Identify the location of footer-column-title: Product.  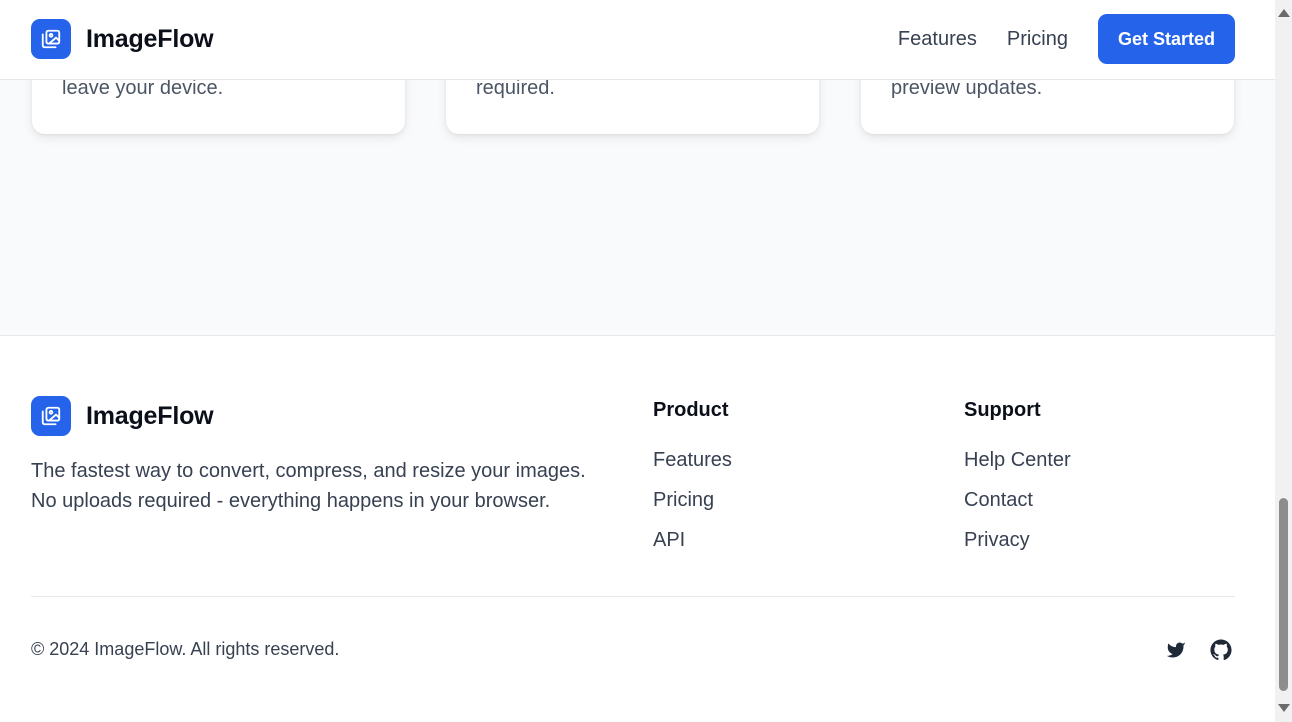
(691, 410).